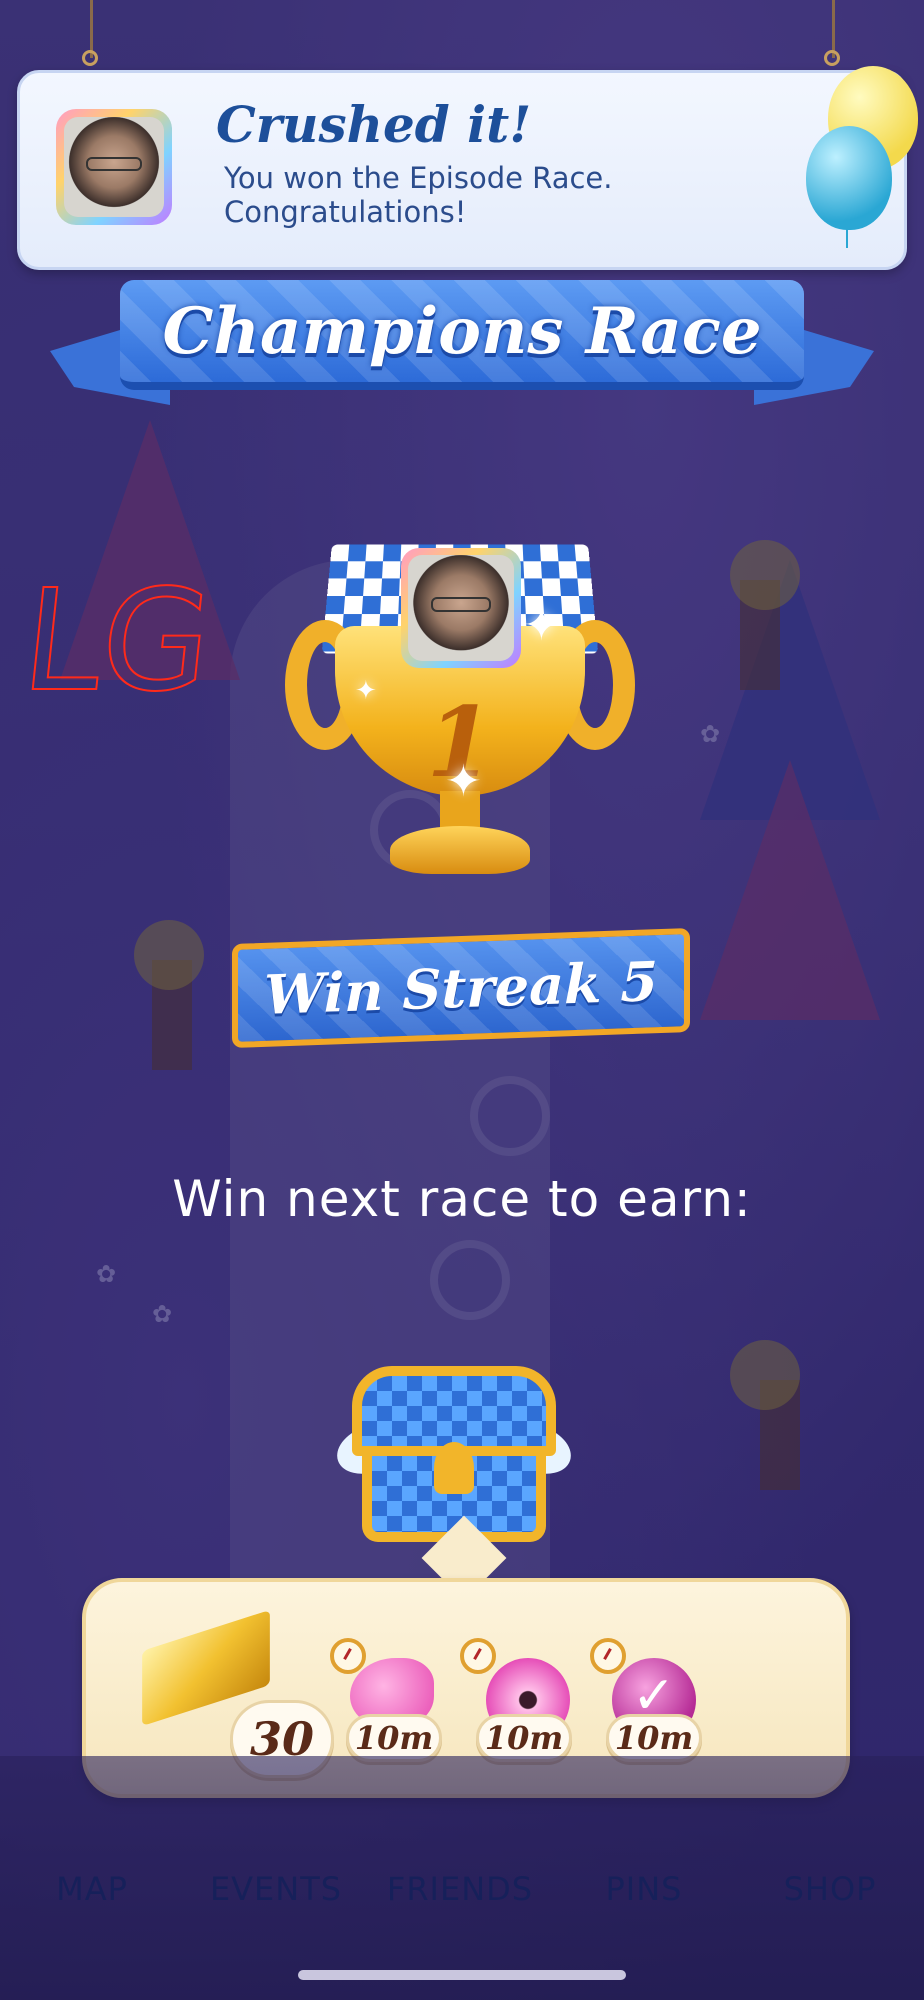  I want to click on title-ribbon: Champions Race, so click(462, 345).